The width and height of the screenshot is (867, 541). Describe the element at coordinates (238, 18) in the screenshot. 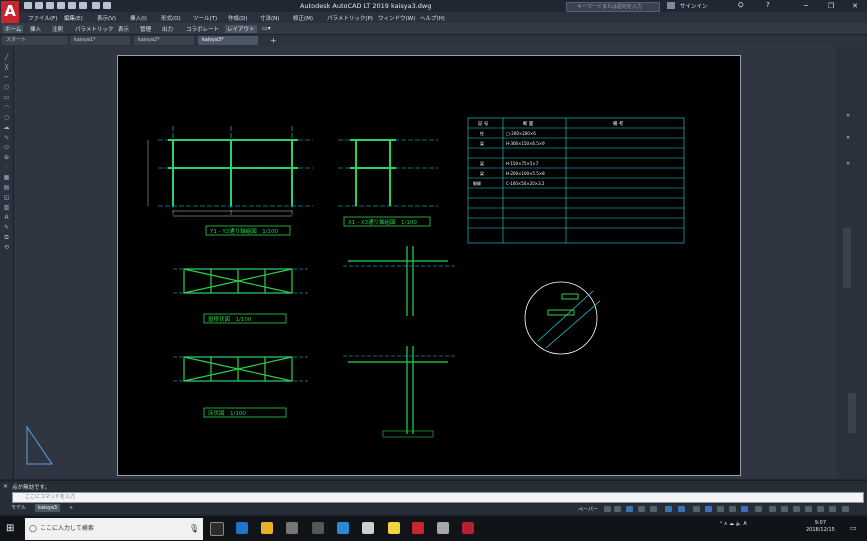

I see `menu-draw: 作成(D)` at that location.